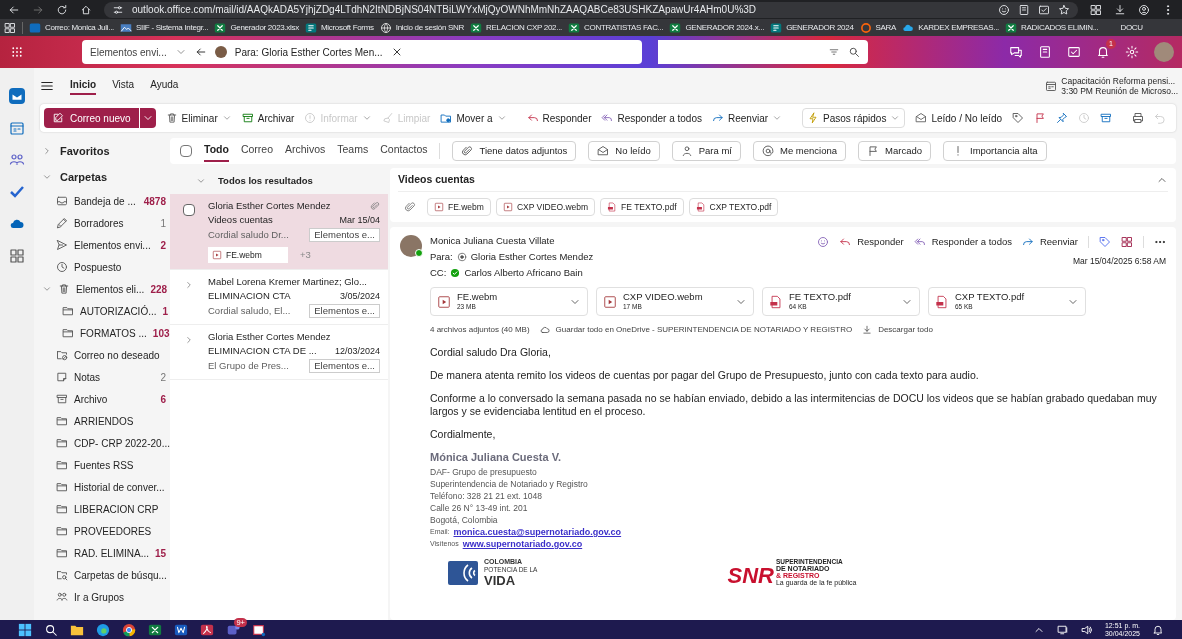 This screenshot has height=639, width=1182. I want to click on recipient-name: Gloria Esther Cortes Mendez, so click(532, 257).